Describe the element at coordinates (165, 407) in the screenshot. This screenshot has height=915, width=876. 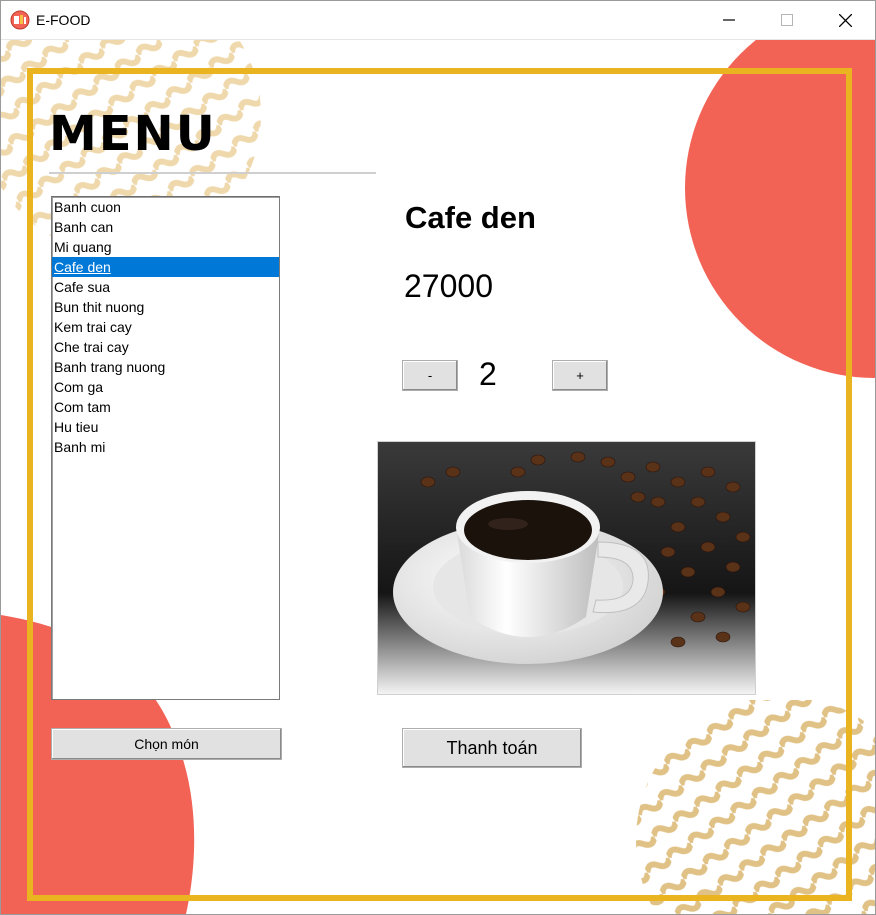
I see `list-item: Com tam` at that location.